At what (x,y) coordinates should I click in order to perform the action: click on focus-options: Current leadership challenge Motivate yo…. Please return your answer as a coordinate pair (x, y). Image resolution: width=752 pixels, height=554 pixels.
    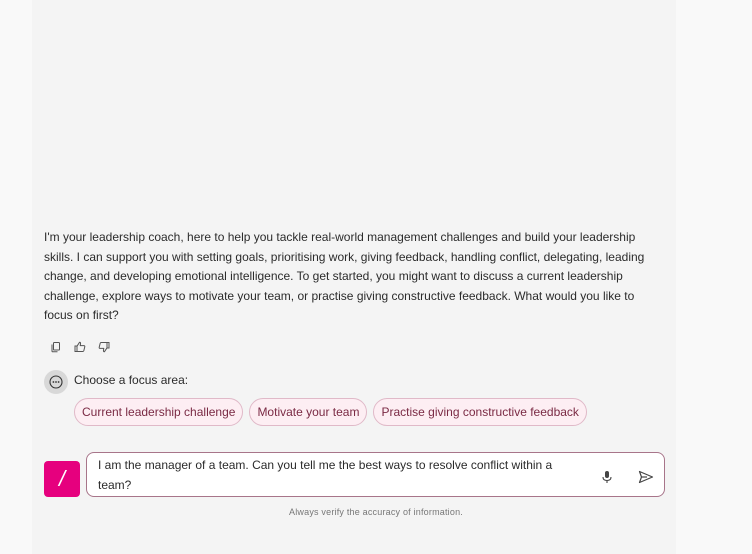
    Looking at the image, I should click on (330, 412).